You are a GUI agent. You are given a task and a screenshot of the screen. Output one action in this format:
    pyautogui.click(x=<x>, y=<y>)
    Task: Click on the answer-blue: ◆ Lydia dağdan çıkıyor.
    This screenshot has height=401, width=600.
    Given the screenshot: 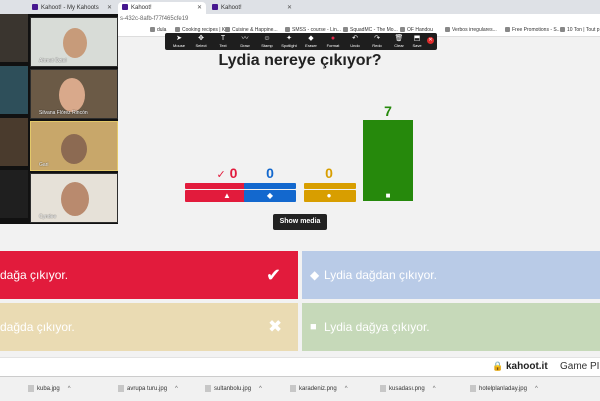 What is the action you would take?
    pyautogui.click(x=451, y=275)
    